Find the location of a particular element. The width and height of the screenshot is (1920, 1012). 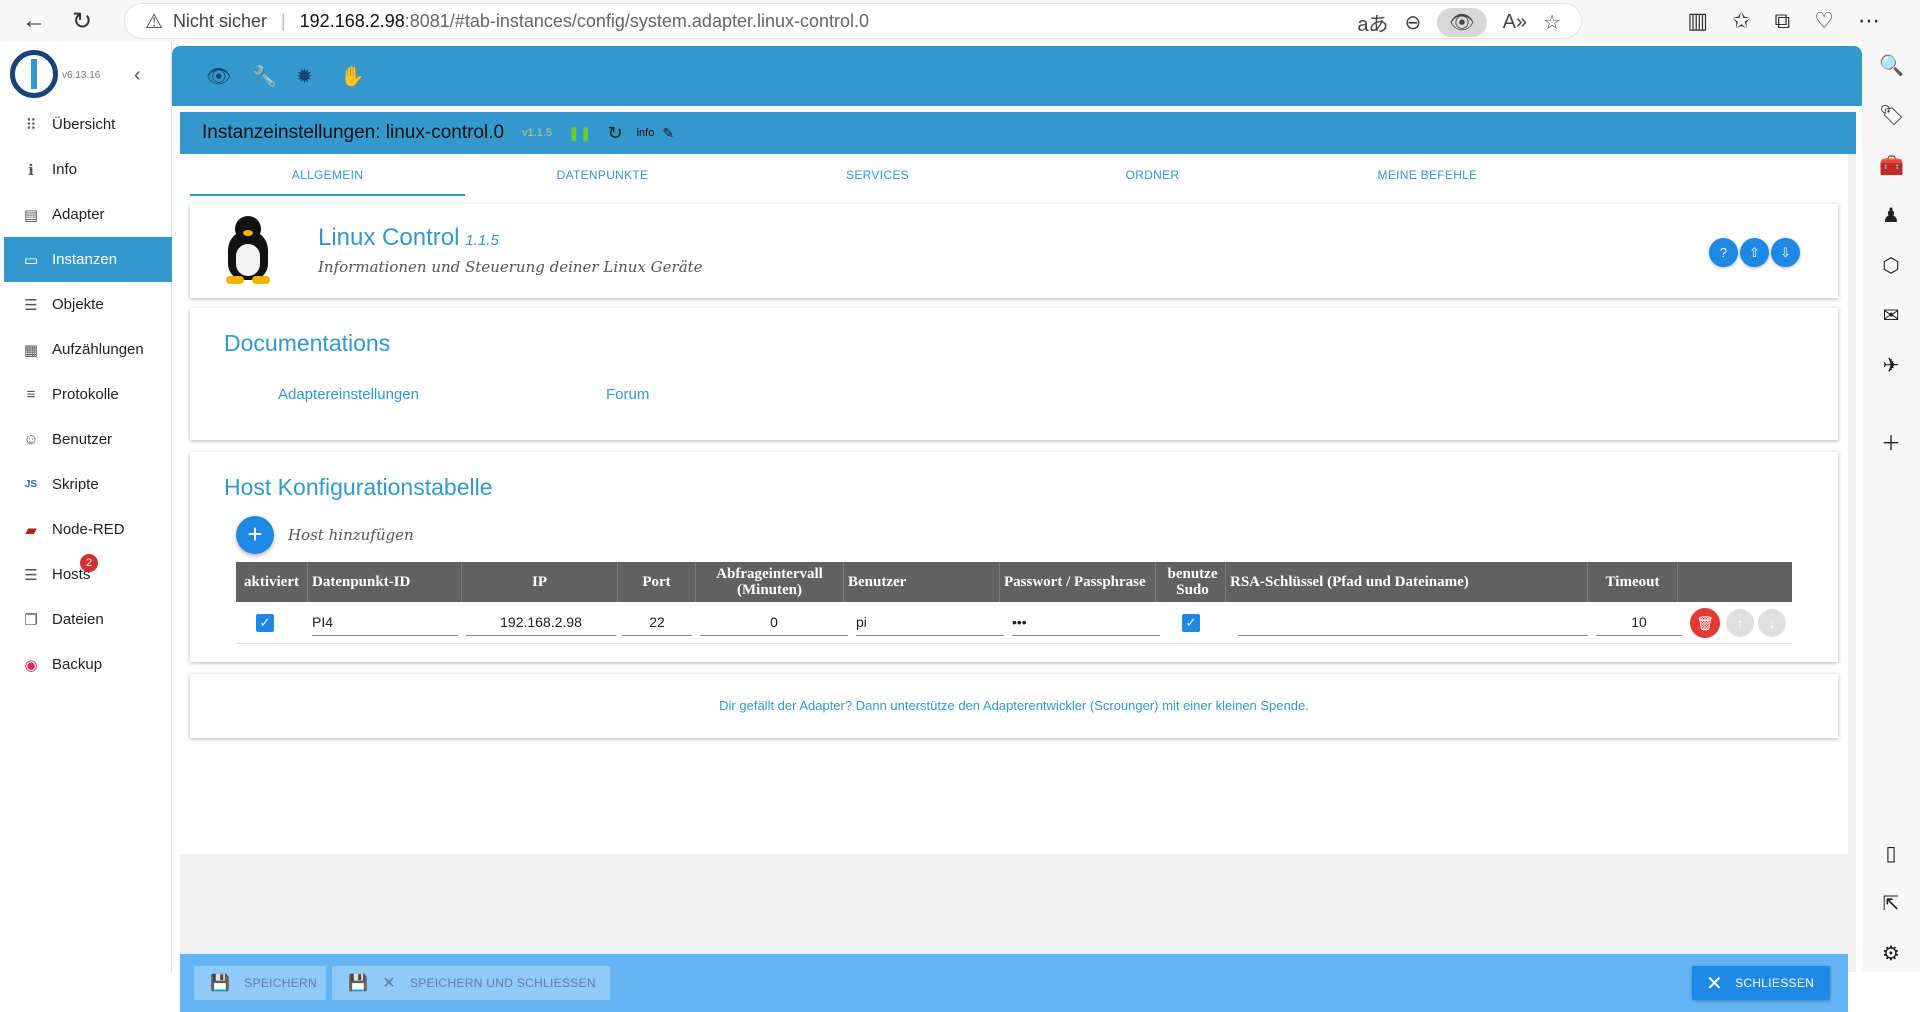

back-icon: ← is located at coordinates (34, 21).